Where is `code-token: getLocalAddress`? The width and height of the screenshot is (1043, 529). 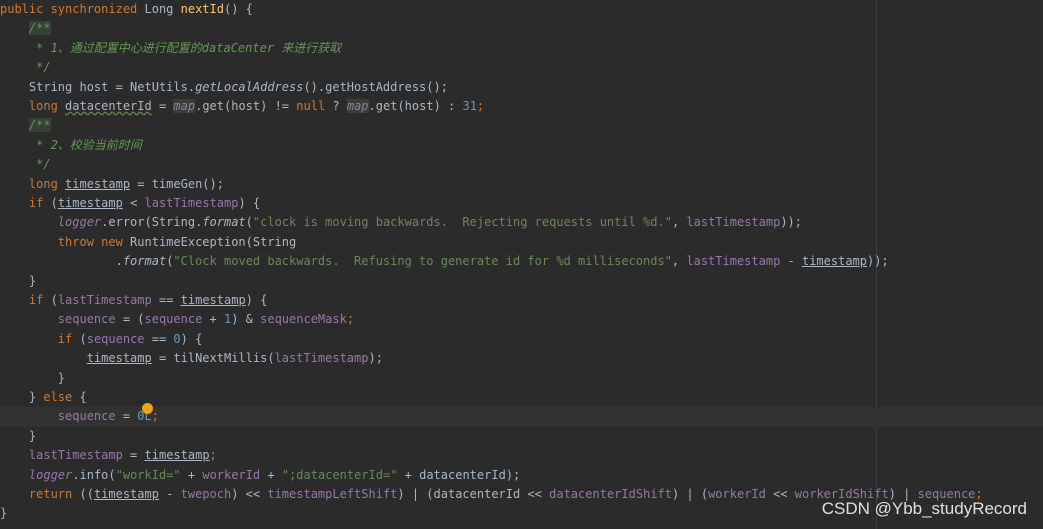 code-token: getLocalAddress is located at coordinates (249, 86).